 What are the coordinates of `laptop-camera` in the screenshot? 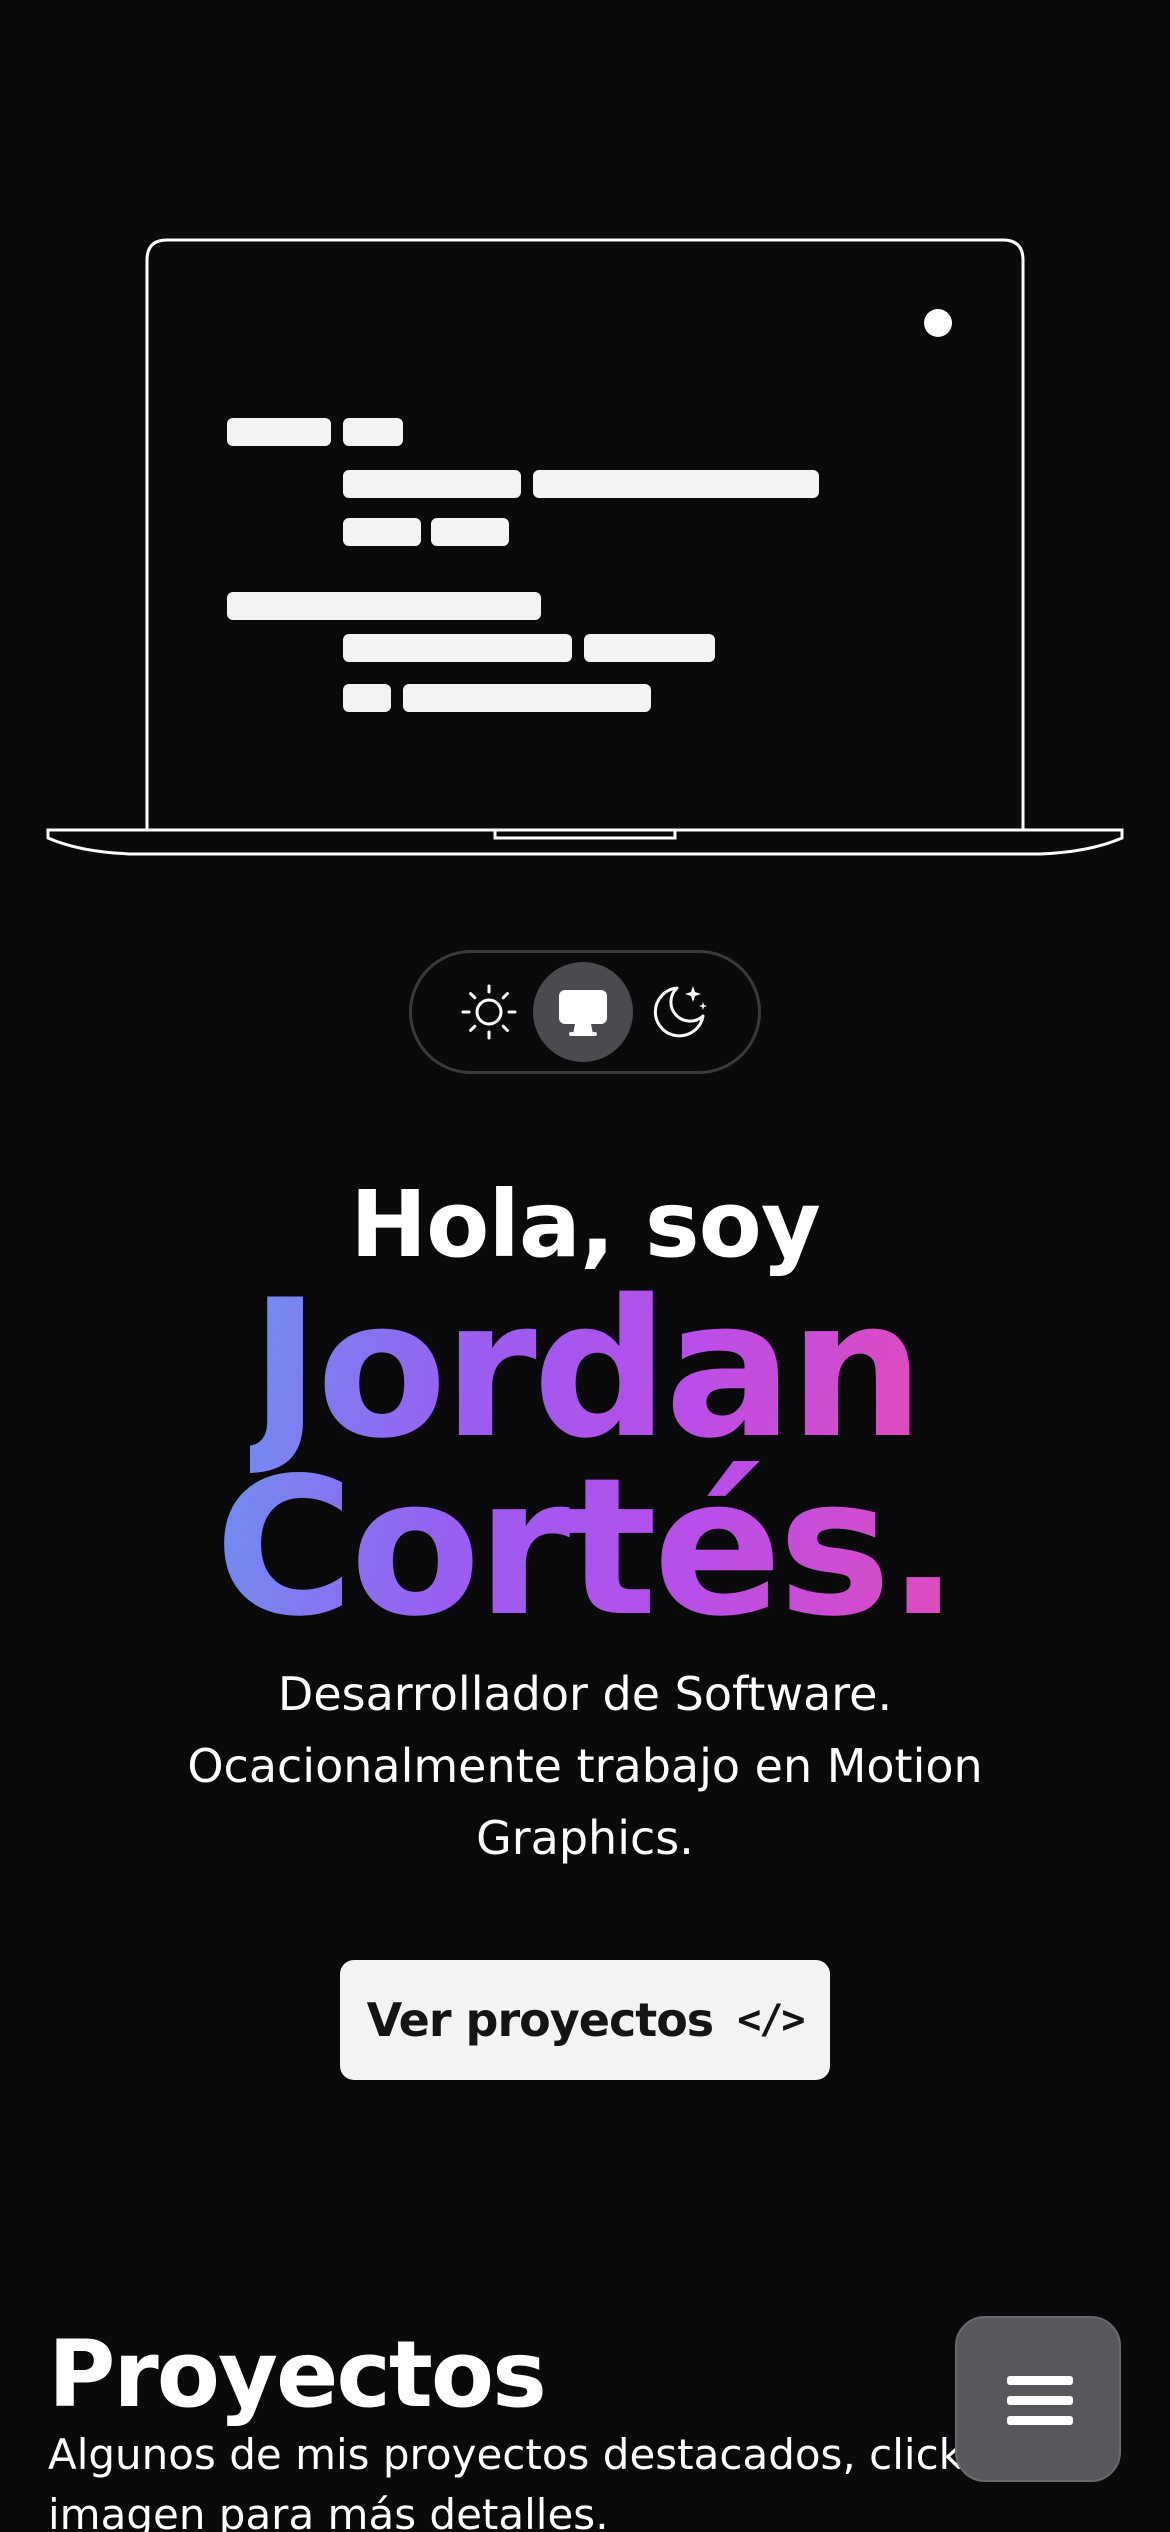 It's located at (938, 323).